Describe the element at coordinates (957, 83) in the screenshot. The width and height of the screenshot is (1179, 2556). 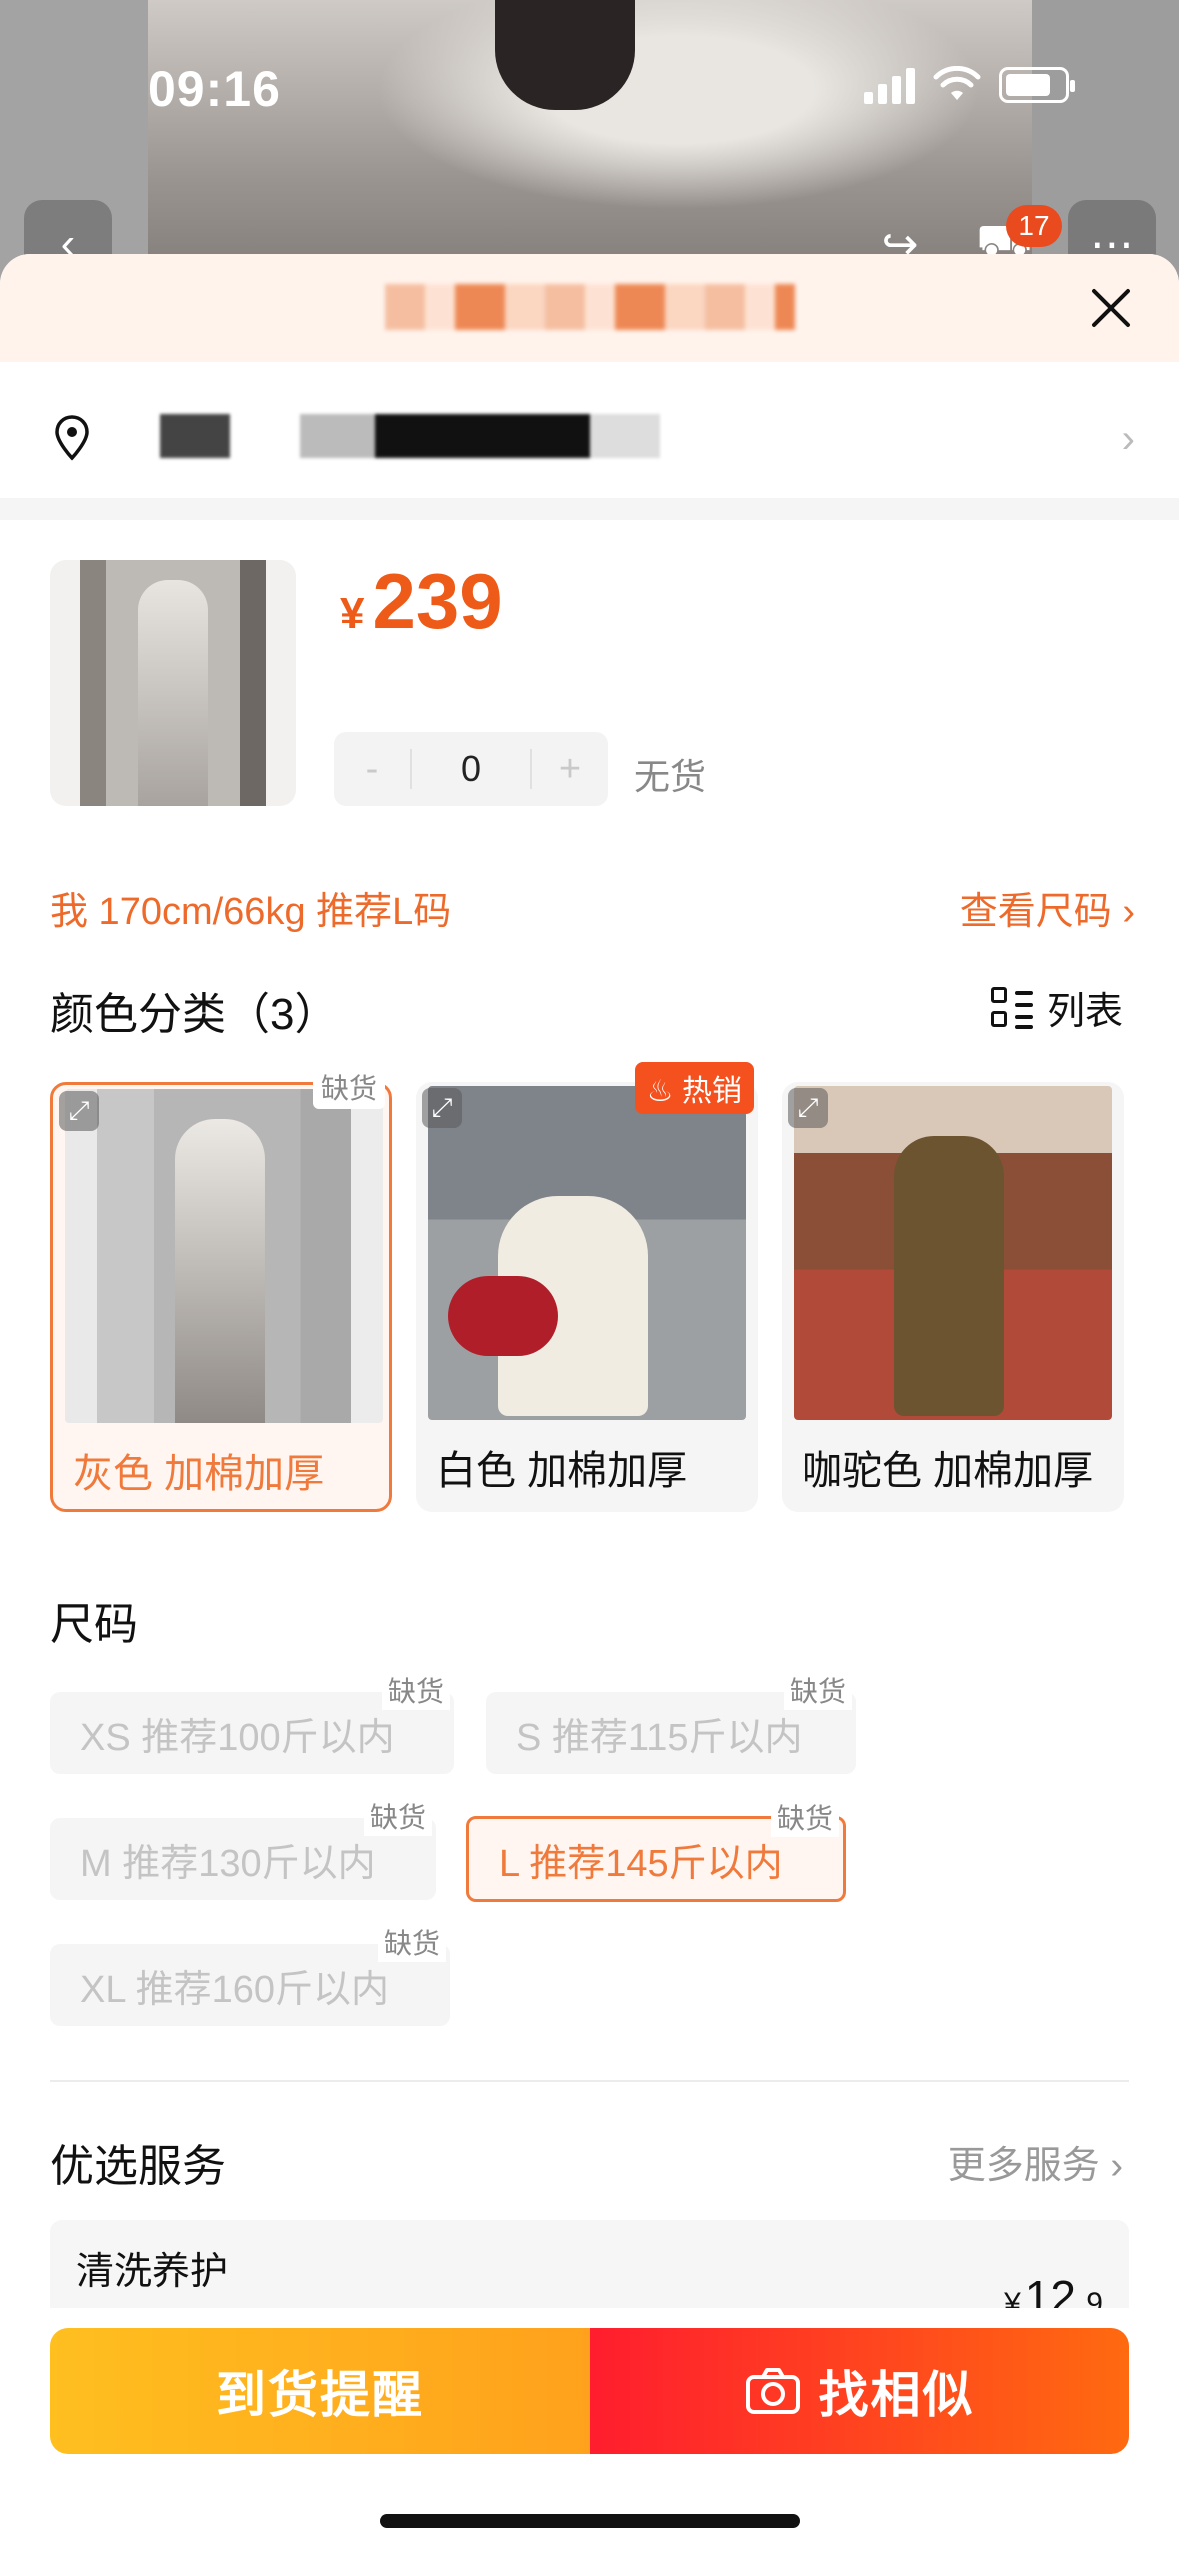
I see `wifi-icon` at that location.